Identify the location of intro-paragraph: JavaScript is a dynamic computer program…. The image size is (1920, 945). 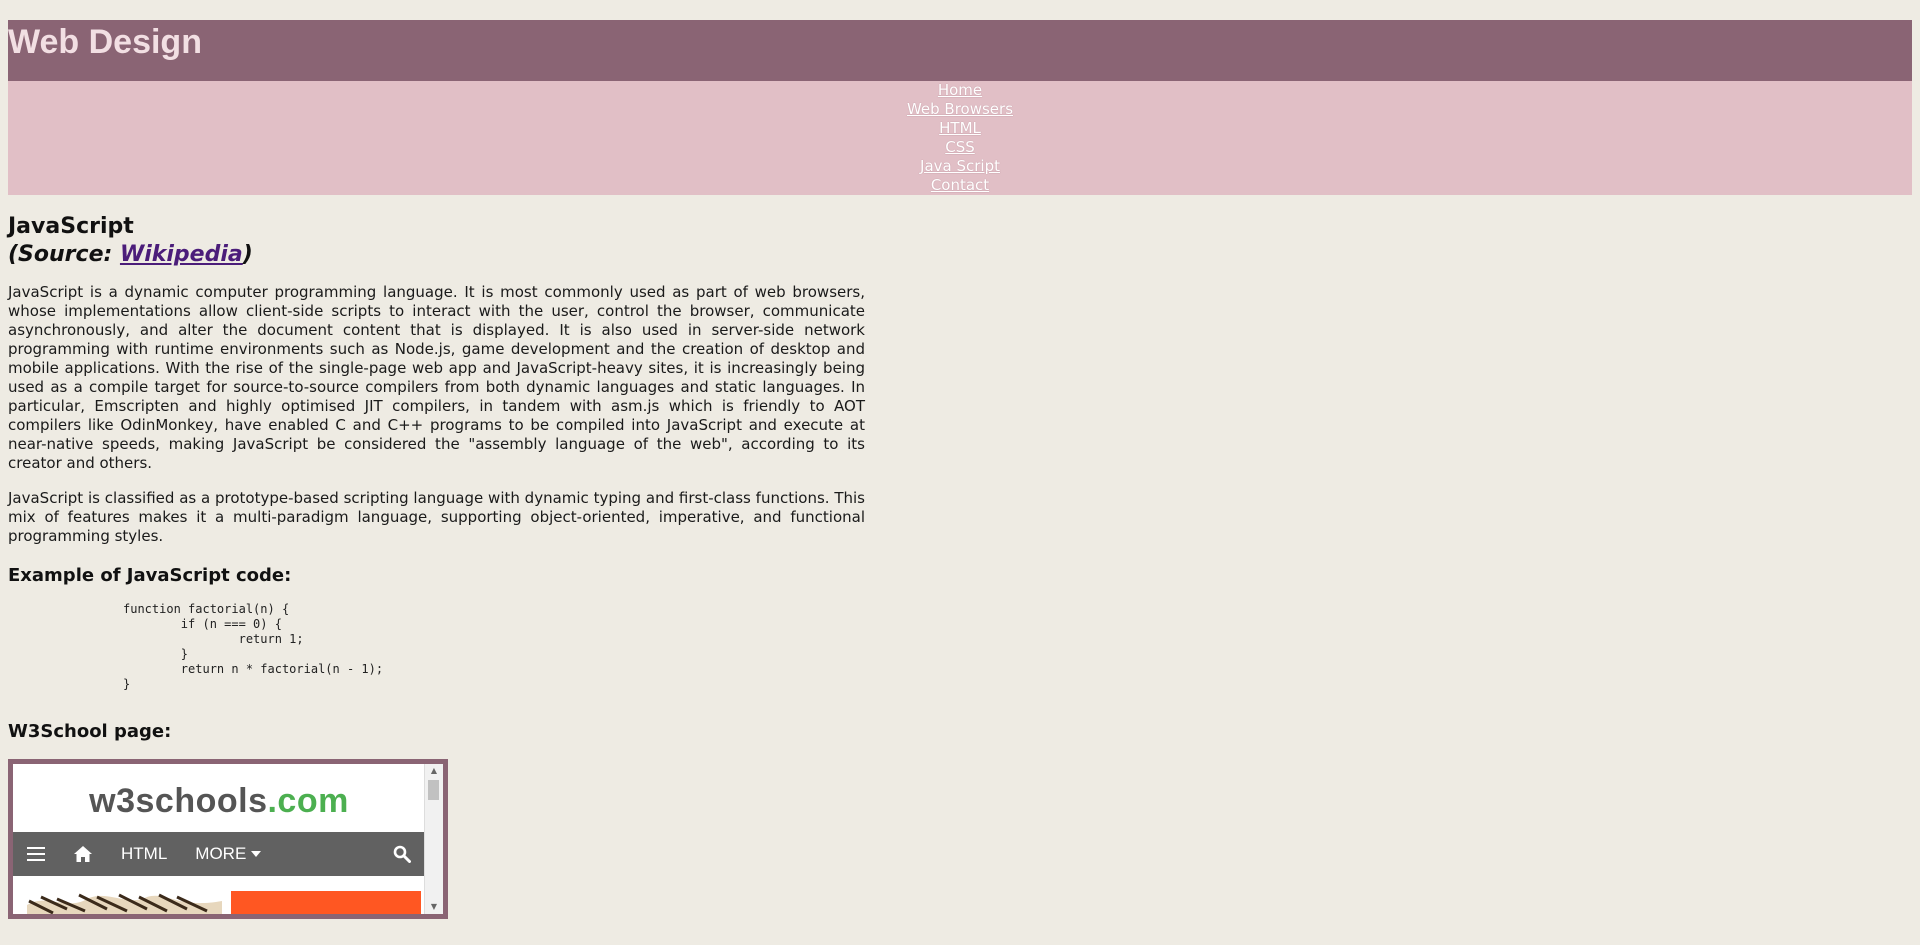
(436, 377).